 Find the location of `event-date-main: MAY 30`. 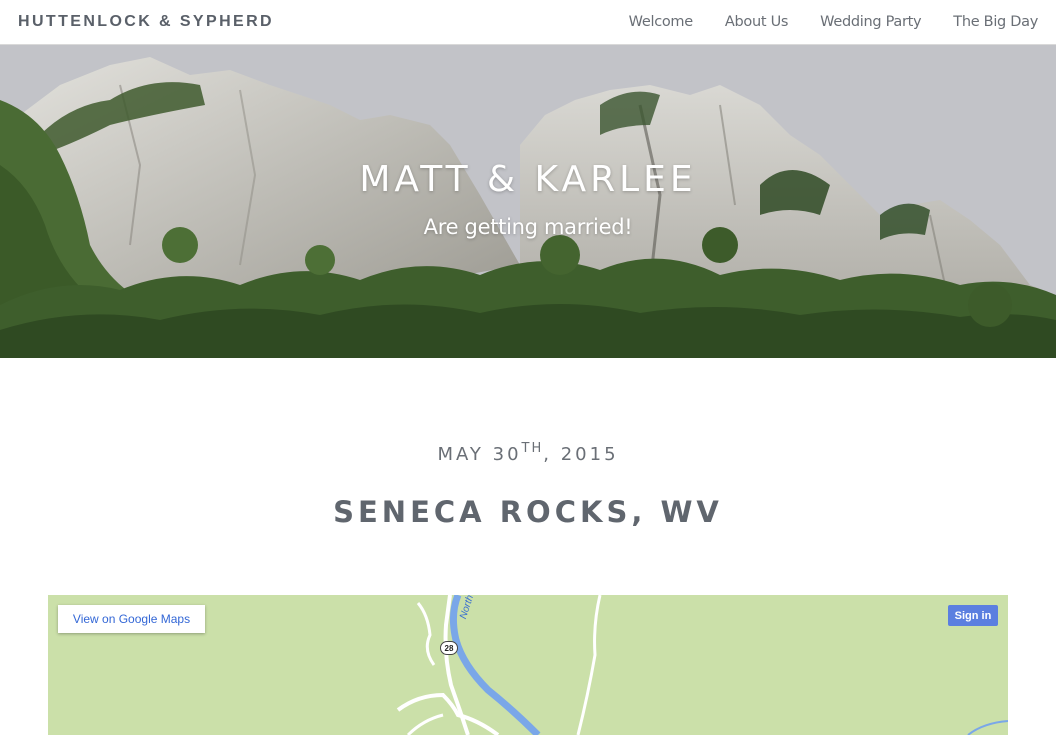

event-date-main: MAY 30 is located at coordinates (479, 454).